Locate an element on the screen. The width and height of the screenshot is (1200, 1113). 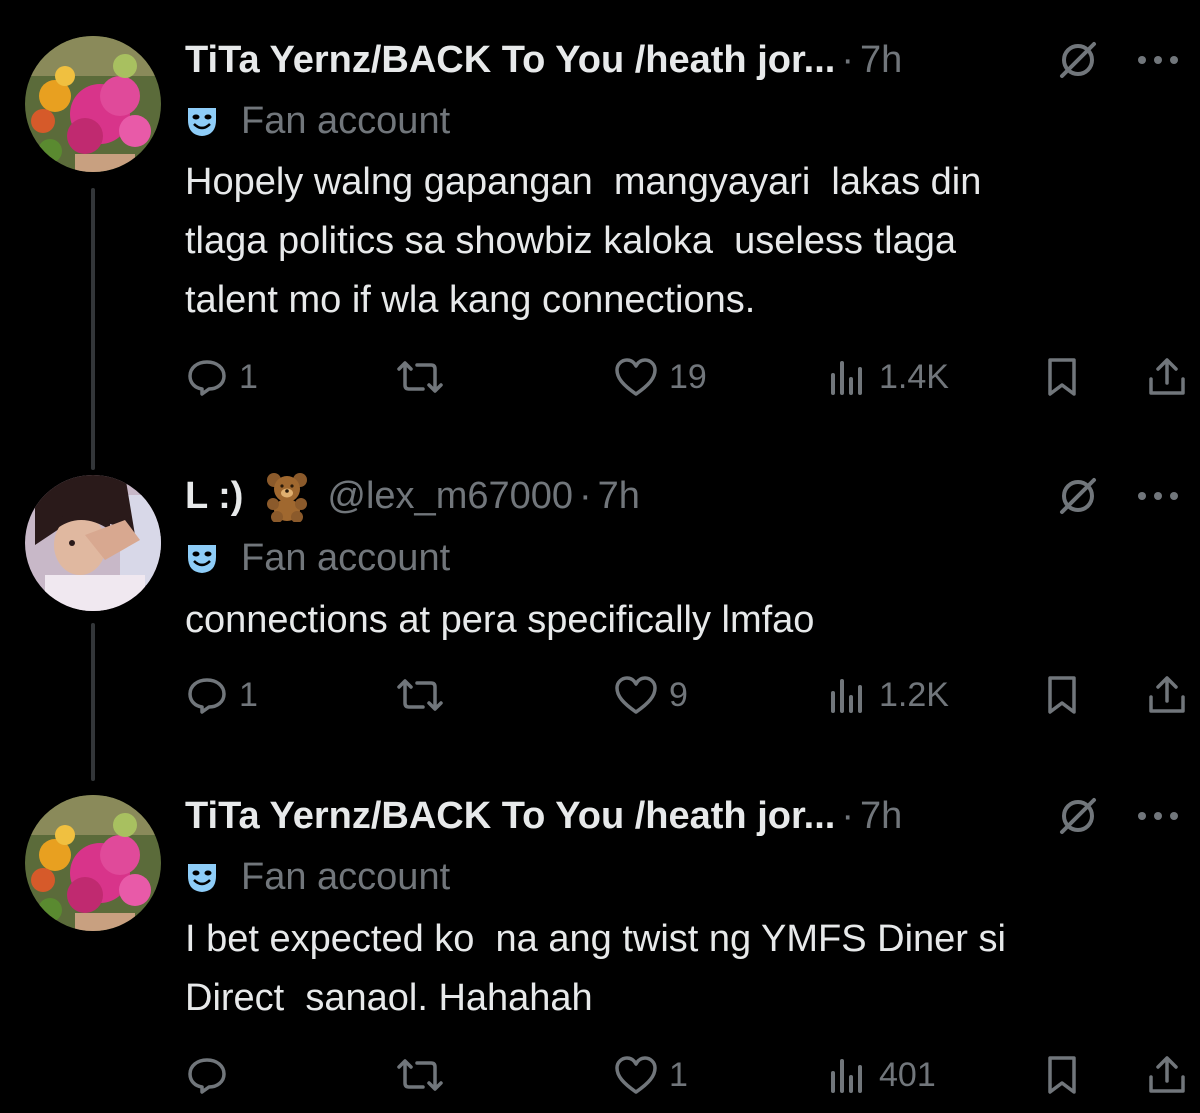
like-button: 1 is located at coordinates (650, 1075).